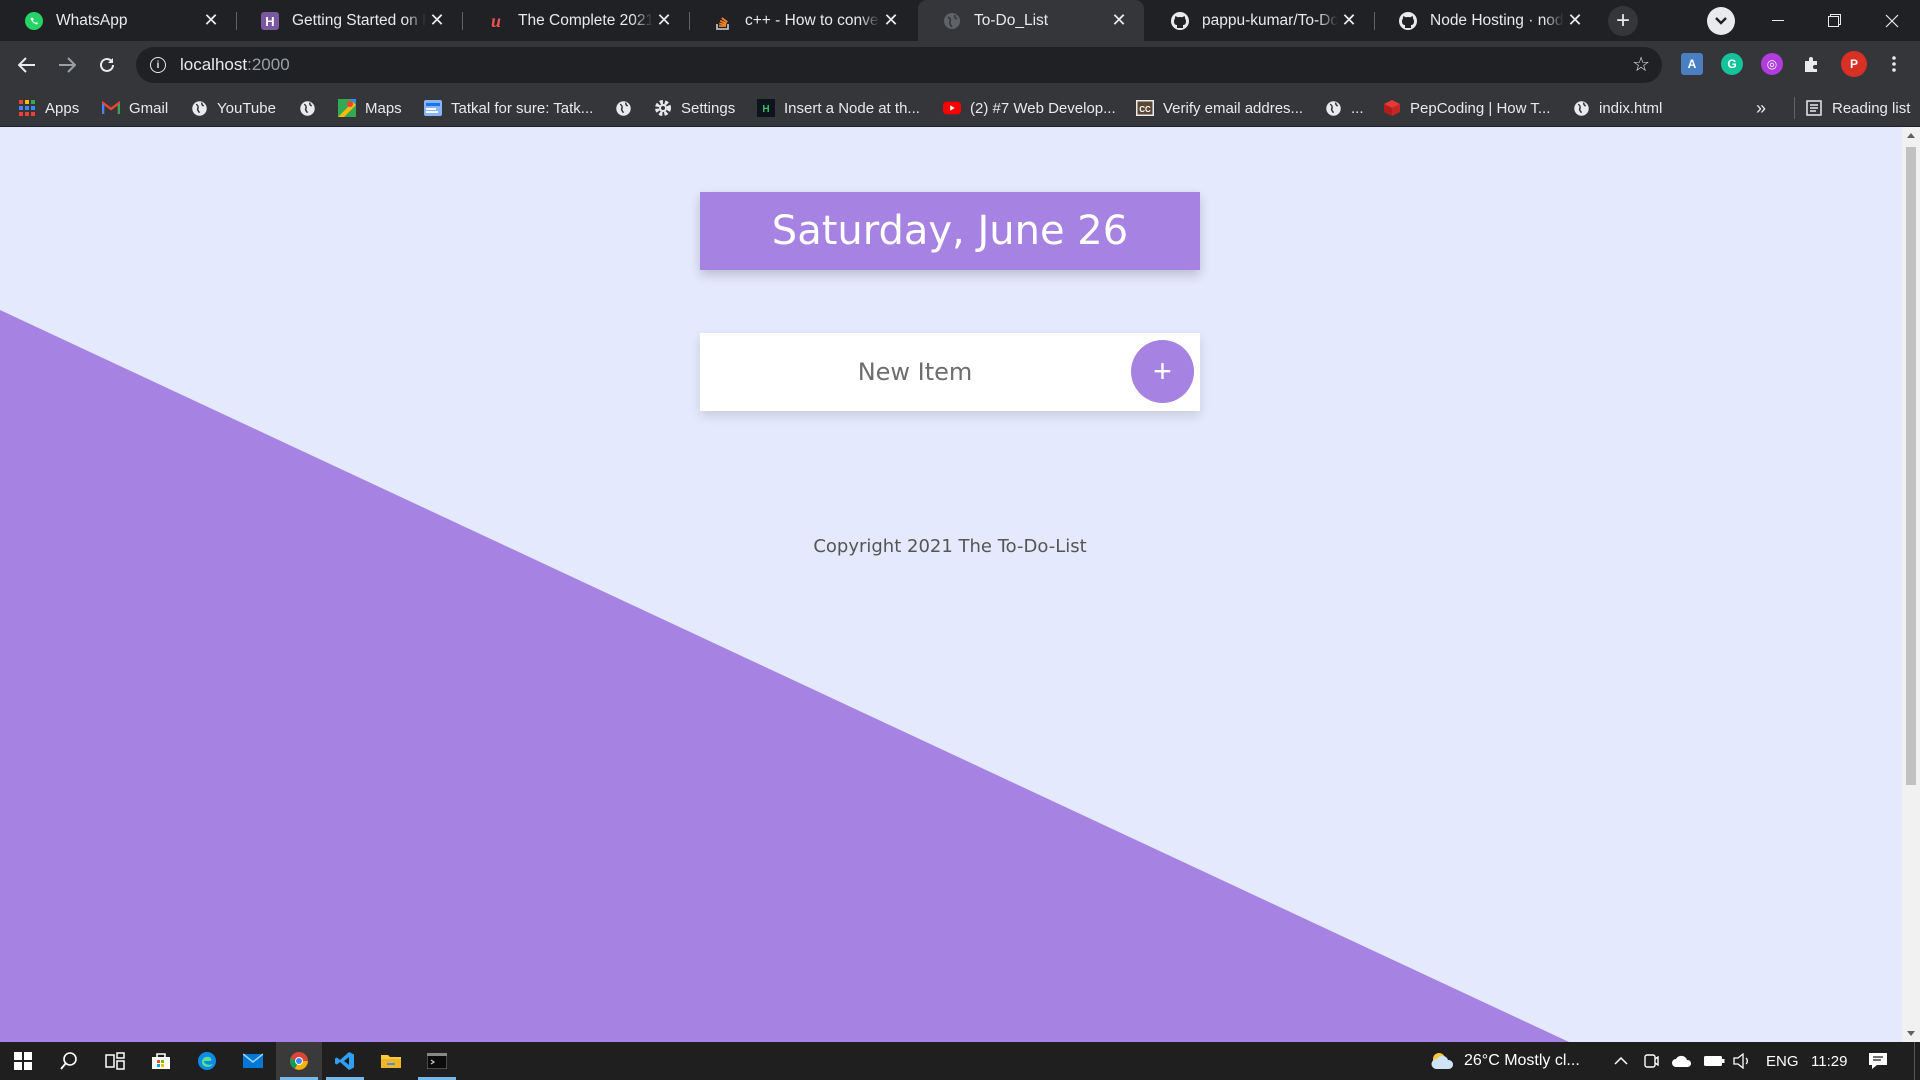  Describe the element at coordinates (1761, 108) in the screenshot. I see `bookmarks-overflow-button: »` at that location.